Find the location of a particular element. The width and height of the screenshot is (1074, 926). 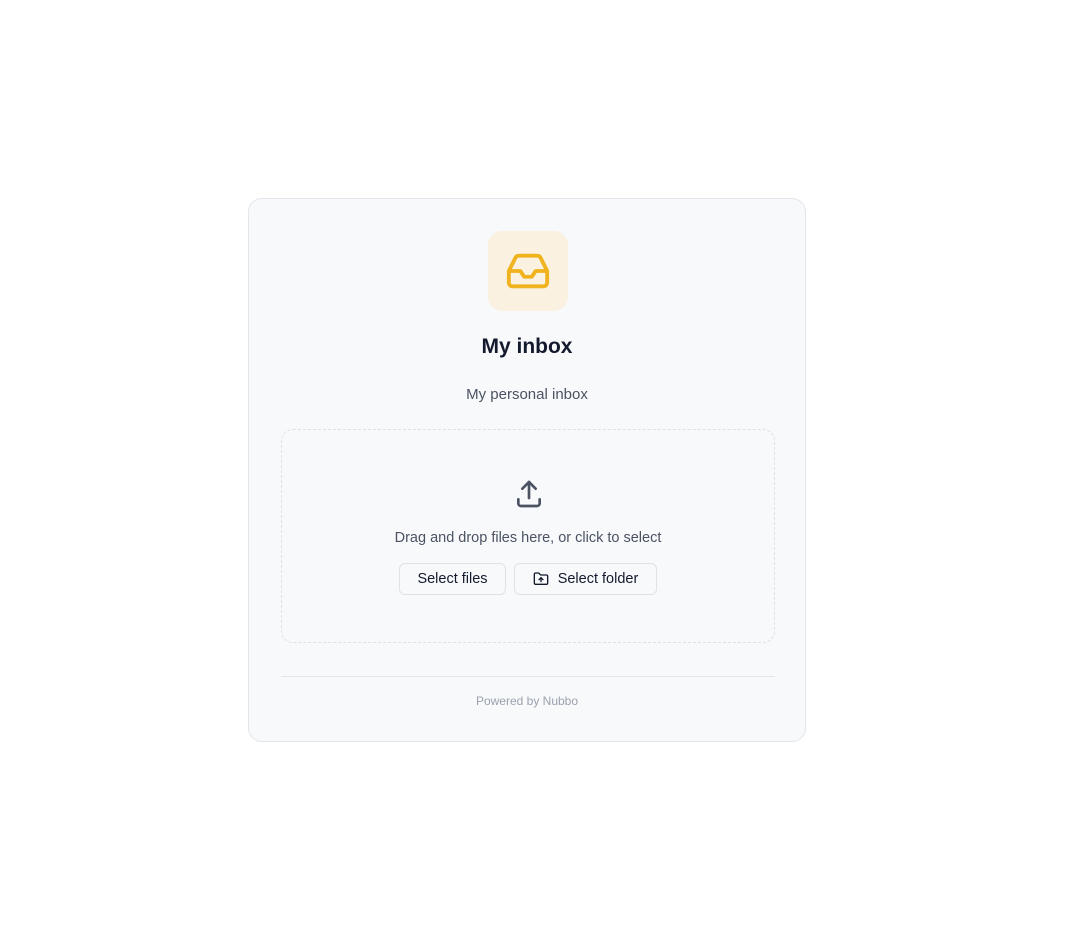

footer-divider is located at coordinates (528, 676).